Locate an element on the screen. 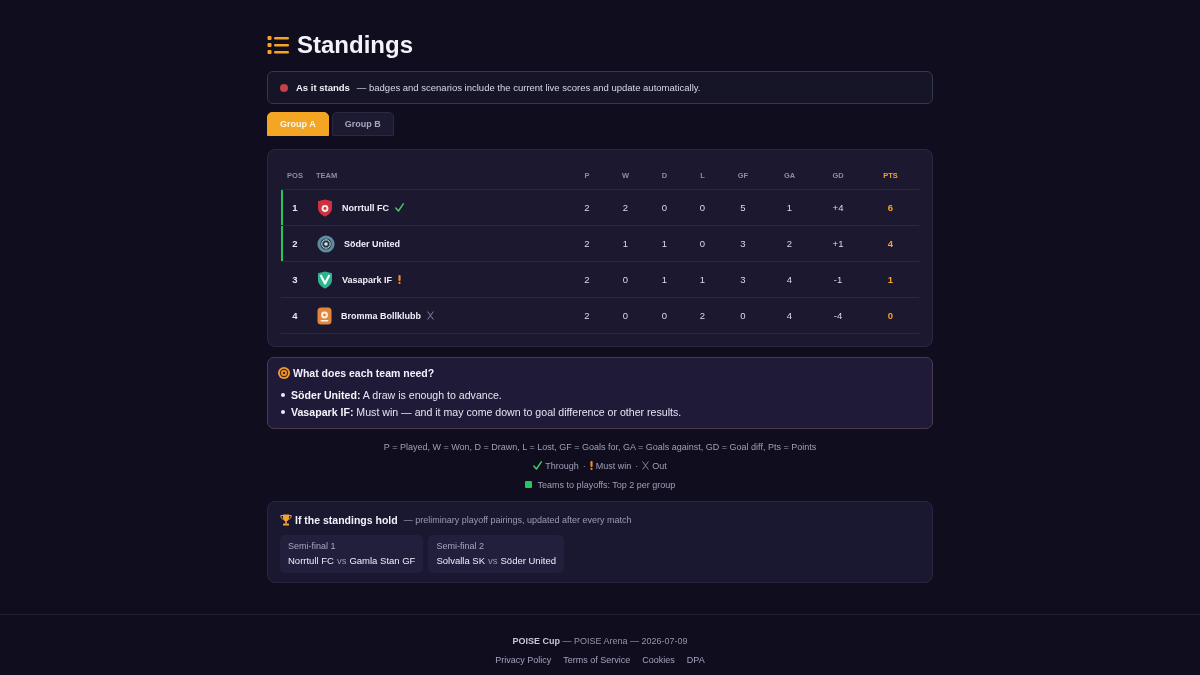 The image size is (1200, 675). footer-link: DPA is located at coordinates (695, 660).